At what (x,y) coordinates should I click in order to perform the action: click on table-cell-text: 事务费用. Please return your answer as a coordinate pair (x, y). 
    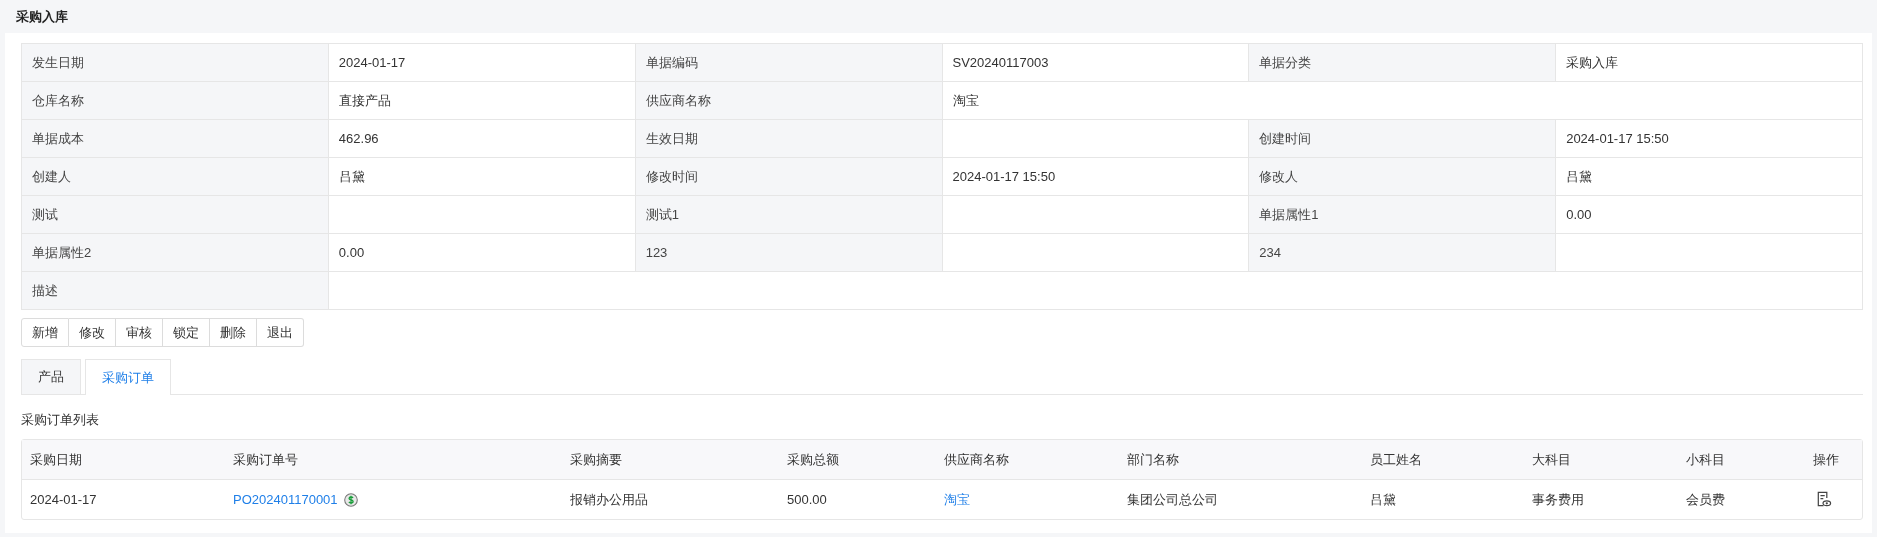
    Looking at the image, I should click on (1558, 499).